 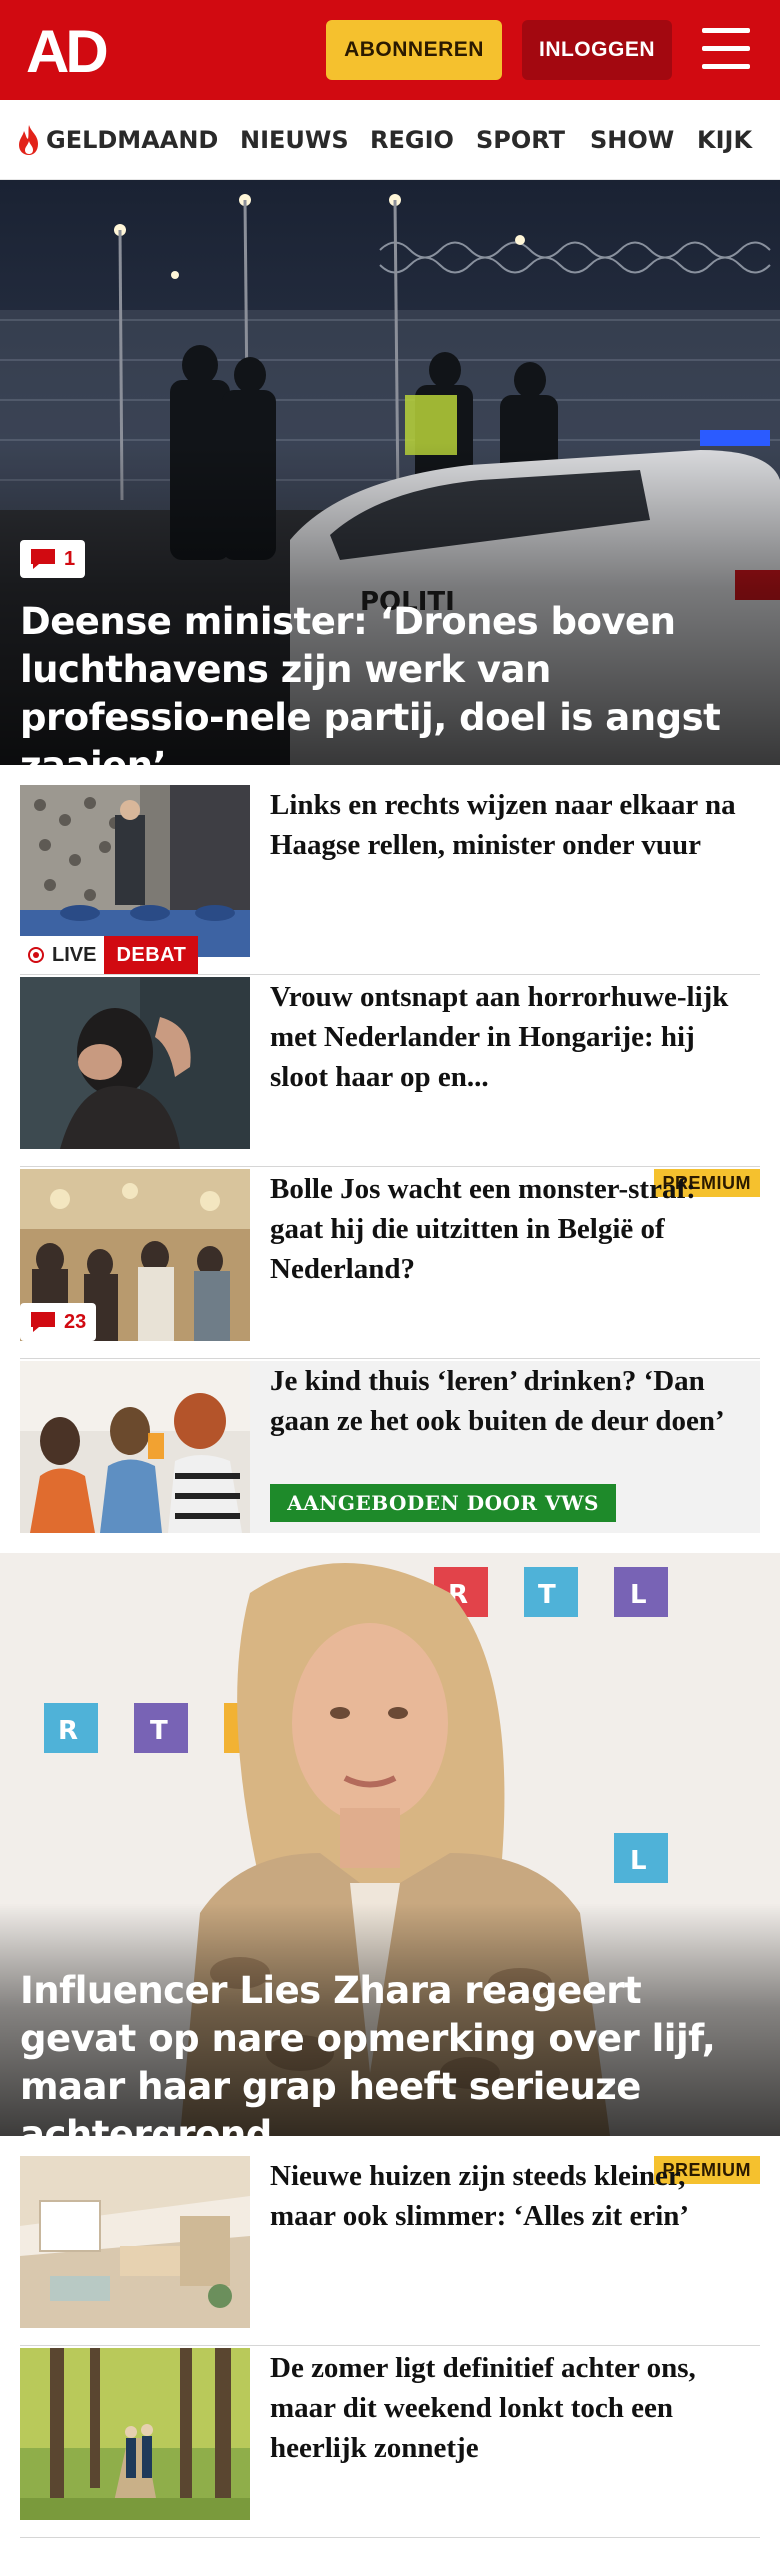 I want to click on autumn-forest-walk-image, so click(x=135, y=2434).